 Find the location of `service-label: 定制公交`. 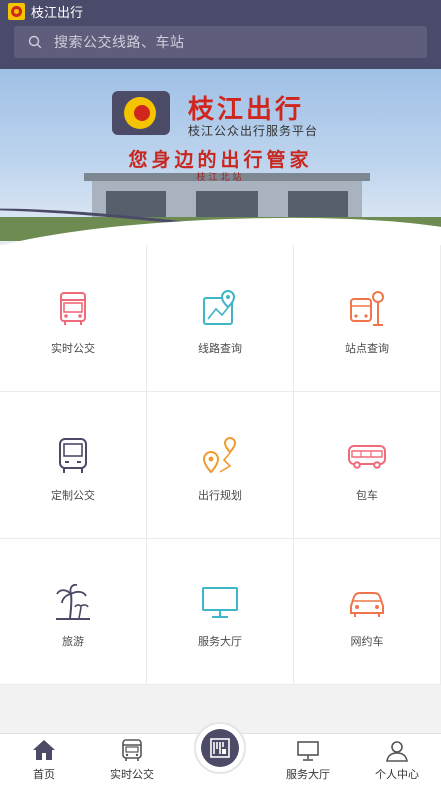

service-label: 定制公交 is located at coordinates (73, 495).